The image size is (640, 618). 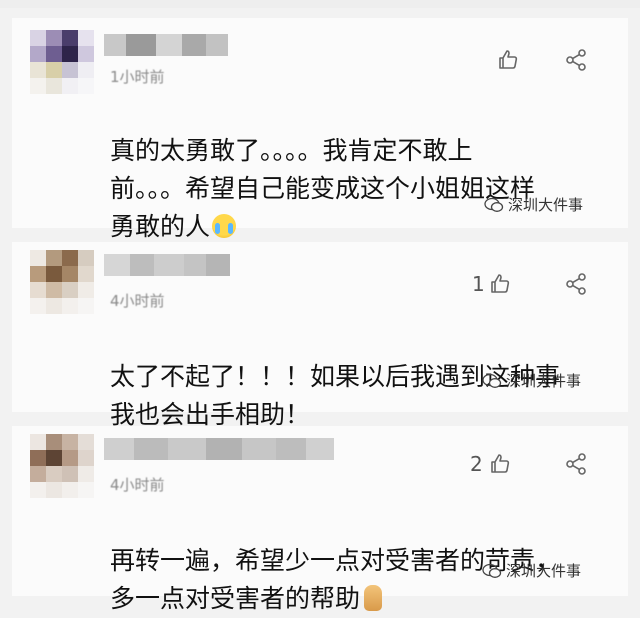 What do you see at coordinates (476, 464) in the screenshot?
I see `like-count: 2` at bounding box center [476, 464].